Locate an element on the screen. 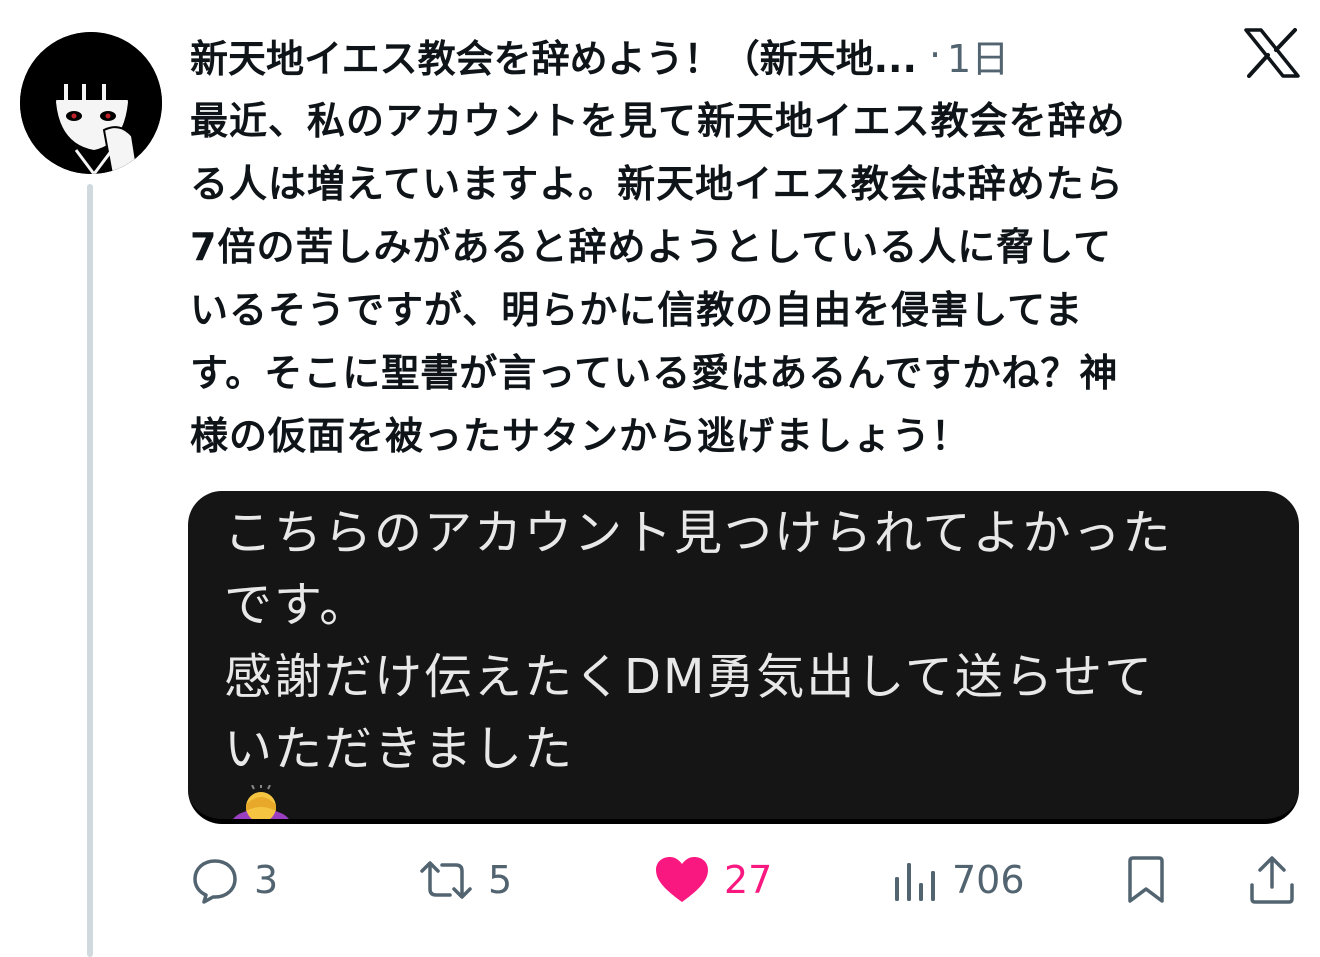 The height and width of the screenshot is (957, 1320). bookmark-button is located at coordinates (1146, 880).